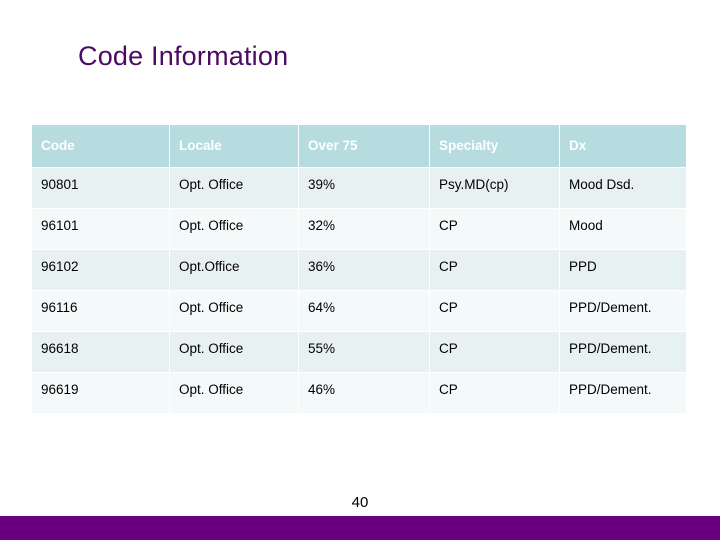 The image size is (720, 540). I want to click on footer-accent-bar, so click(360, 528).